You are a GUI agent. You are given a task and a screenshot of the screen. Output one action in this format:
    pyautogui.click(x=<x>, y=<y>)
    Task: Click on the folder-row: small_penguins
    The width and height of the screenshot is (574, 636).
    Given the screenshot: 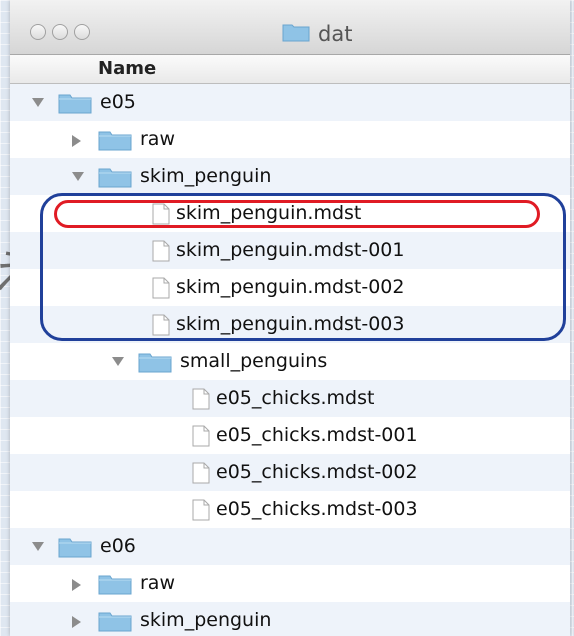 What is the action you would take?
    pyautogui.click(x=290, y=361)
    